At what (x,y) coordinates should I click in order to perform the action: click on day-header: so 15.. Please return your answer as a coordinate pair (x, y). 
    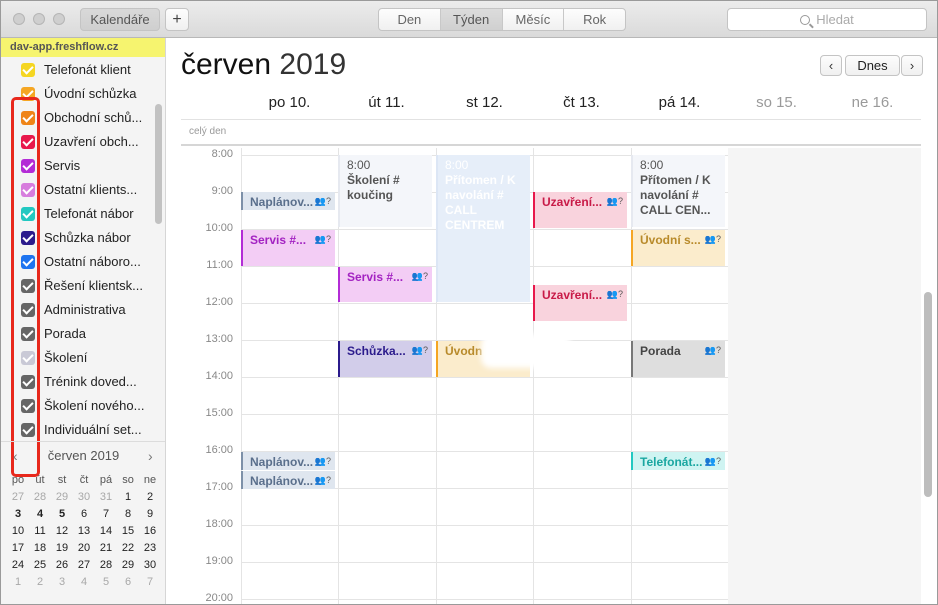
    Looking at the image, I should click on (776, 105).